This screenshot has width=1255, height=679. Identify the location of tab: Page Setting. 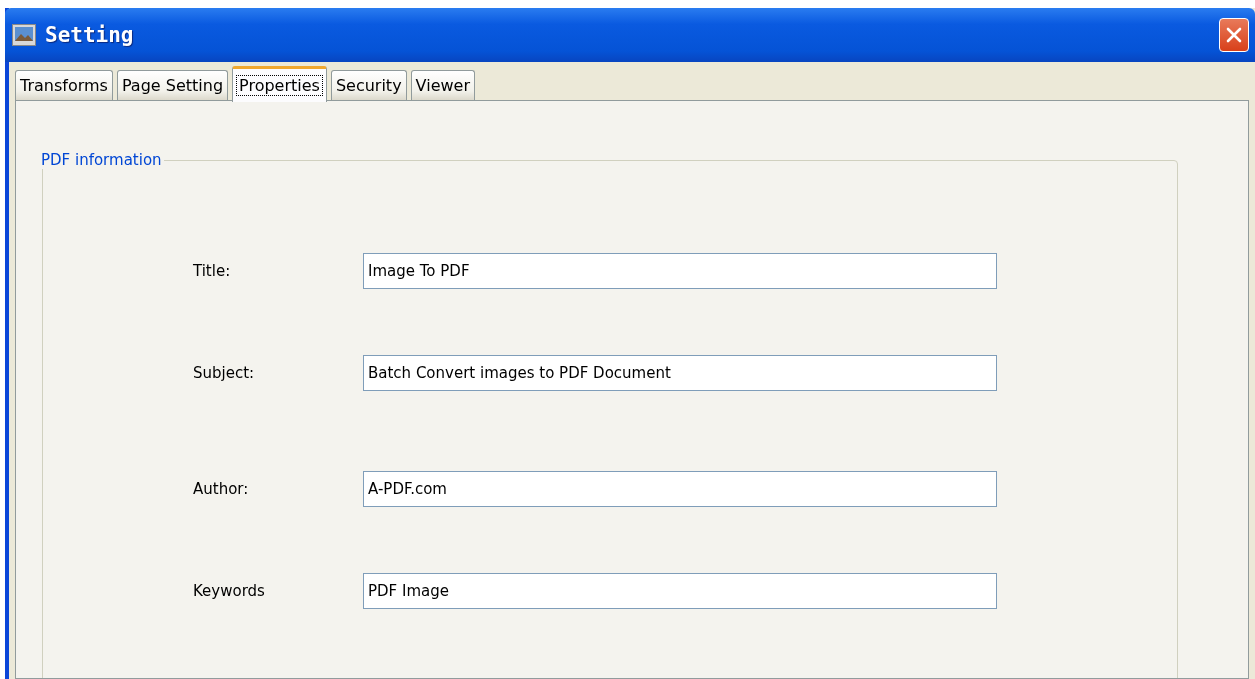
(172, 85).